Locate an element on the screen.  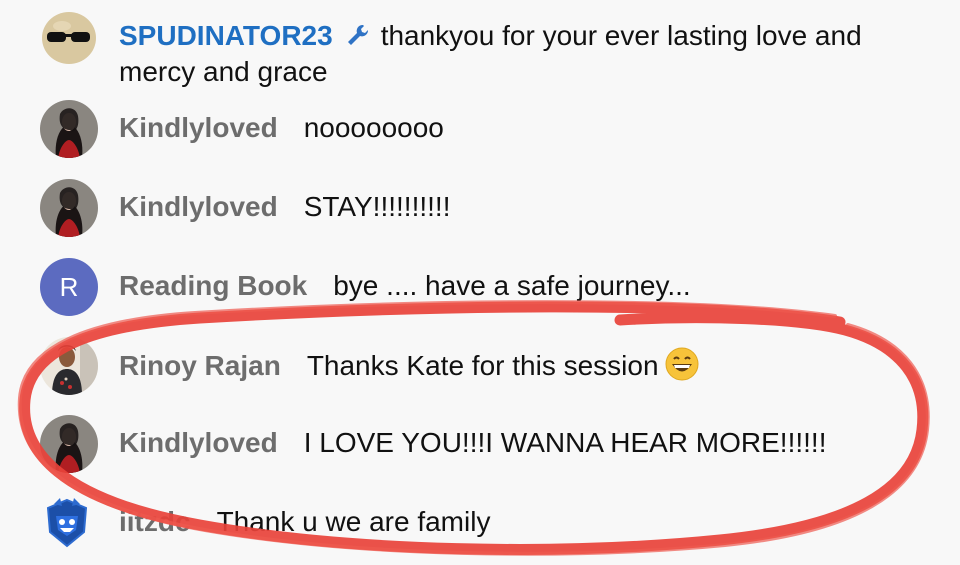
message-text: Thank u we are family is located at coordinates (353, 521).